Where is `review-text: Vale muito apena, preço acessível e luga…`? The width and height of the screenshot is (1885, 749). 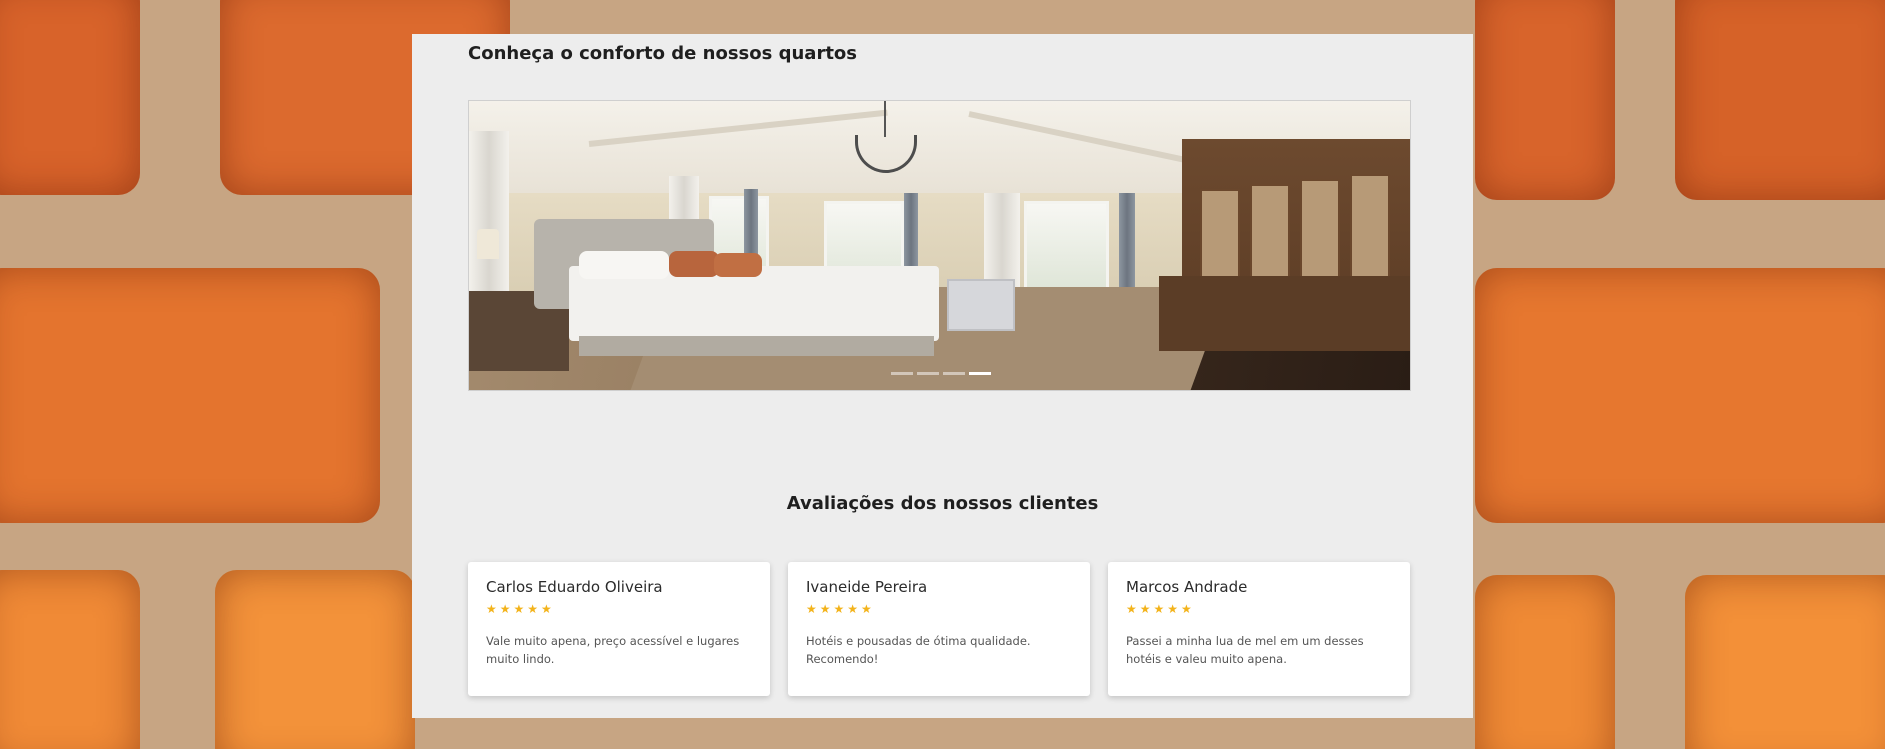 review-text: Vale muito apena, preço acessível e luga… is located at coordinates (613, 650).